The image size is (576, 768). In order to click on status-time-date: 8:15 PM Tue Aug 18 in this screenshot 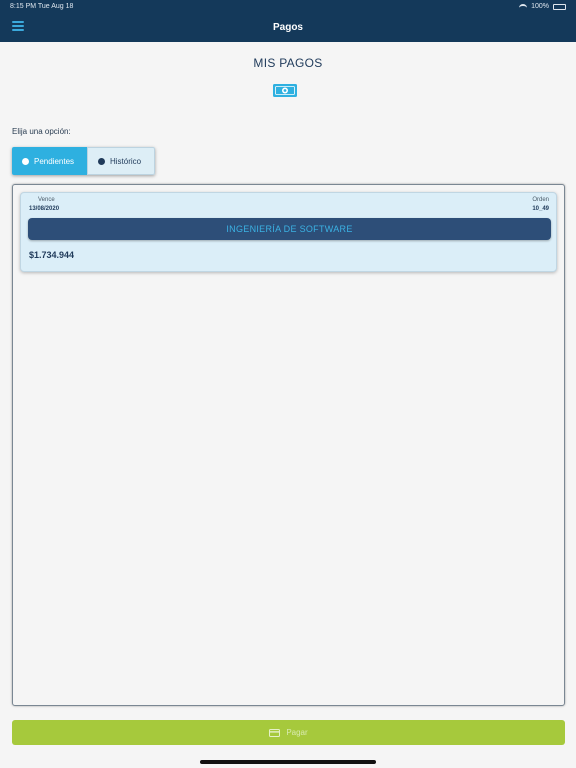, I will do `click(42, 6)`.